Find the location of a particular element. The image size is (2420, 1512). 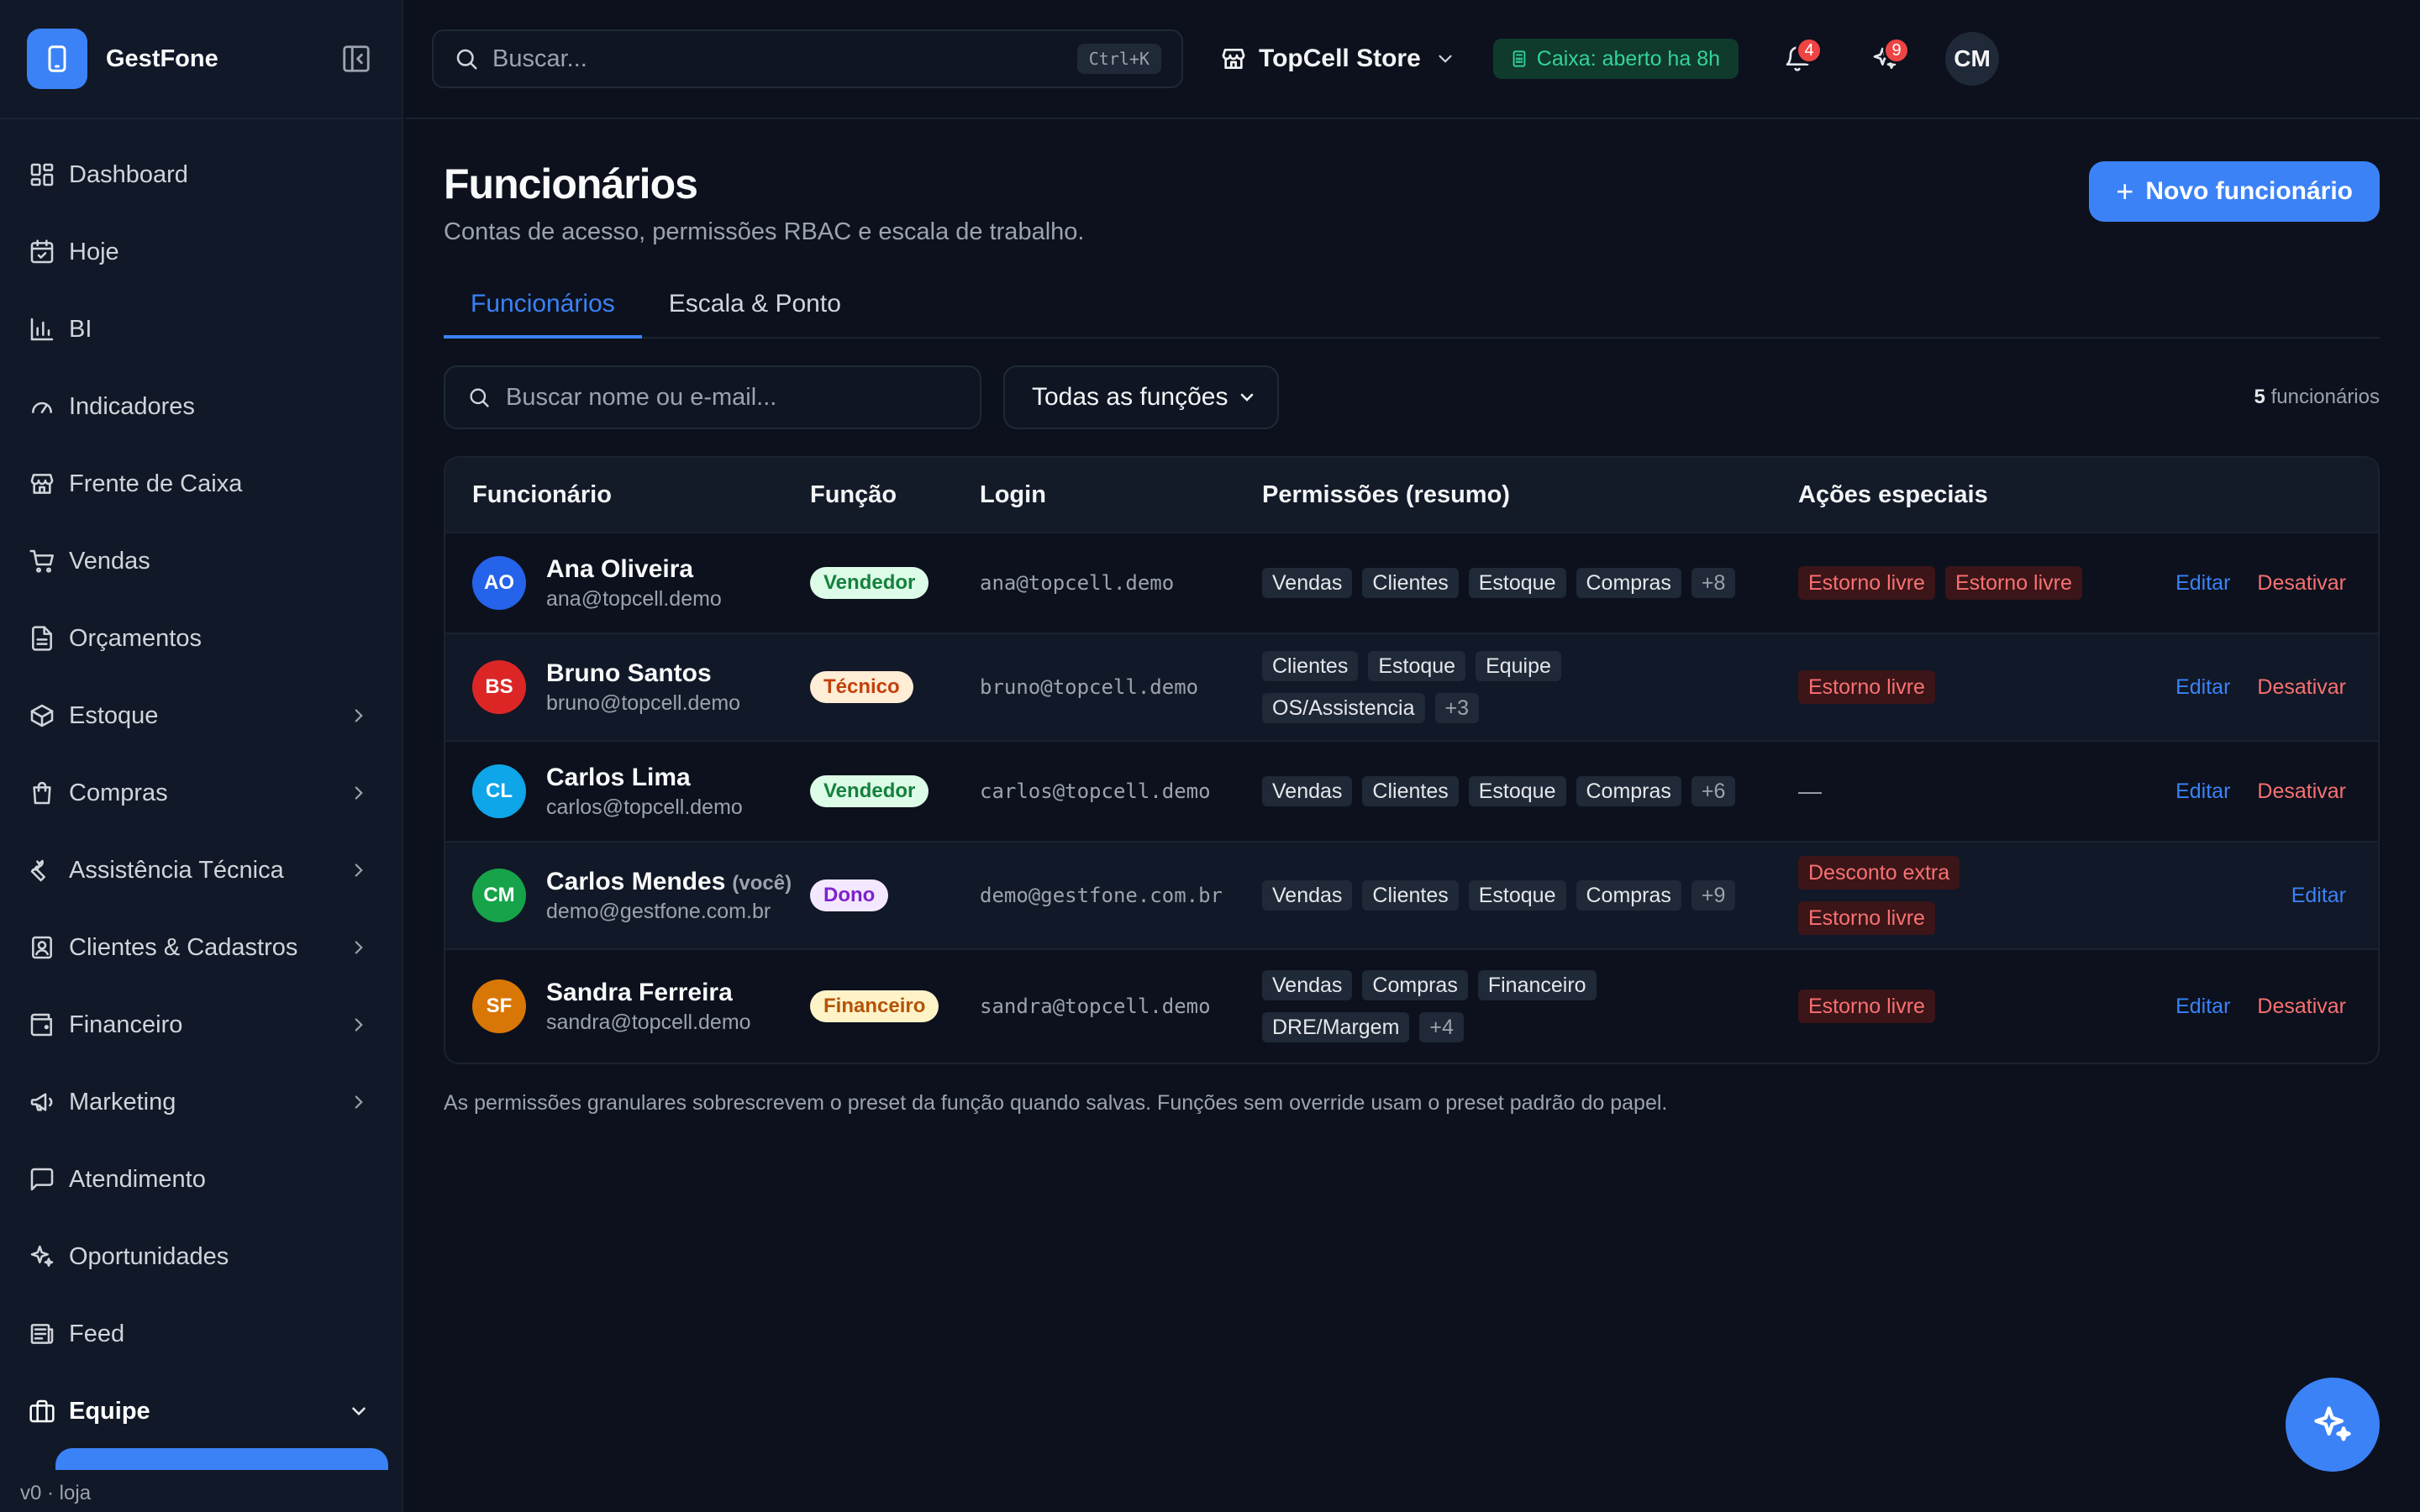

sidebar-item-chat: Atendimento is located at coordinates (201, 1179).